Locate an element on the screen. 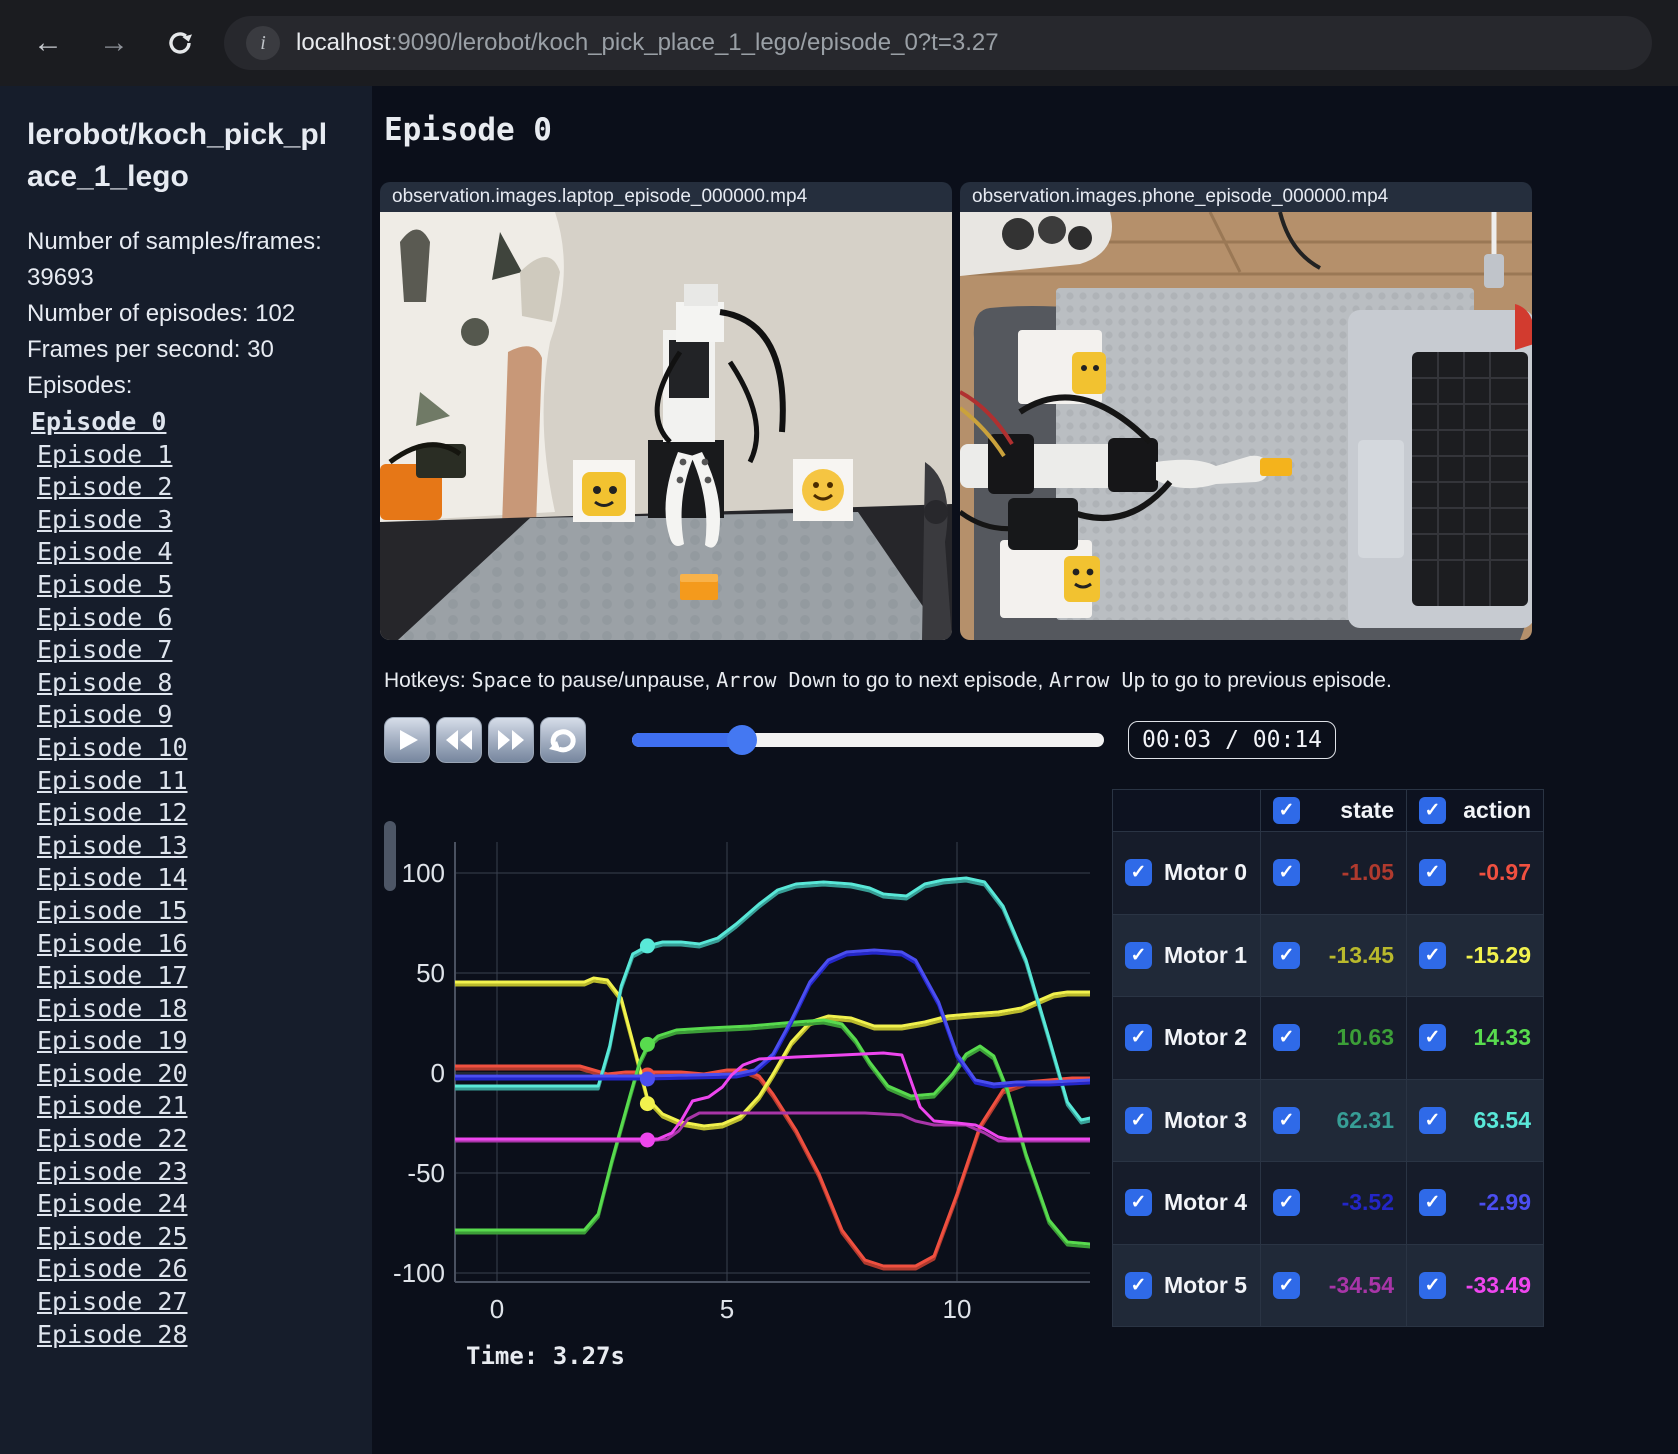  seek-slider is located at coordinates (868, 740).